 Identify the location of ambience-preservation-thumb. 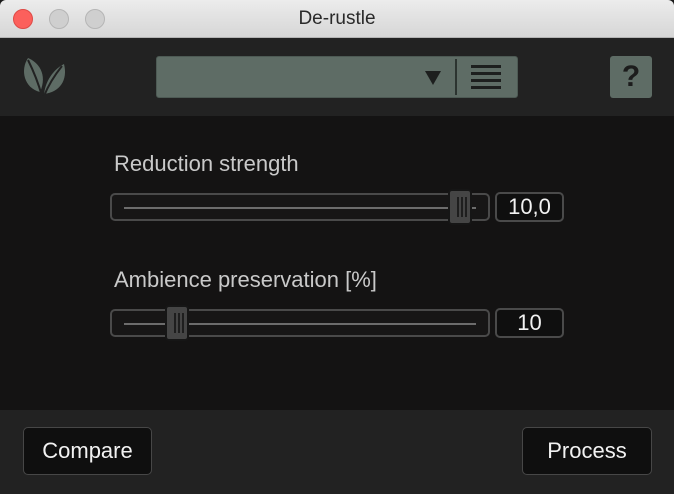
(176, 323).